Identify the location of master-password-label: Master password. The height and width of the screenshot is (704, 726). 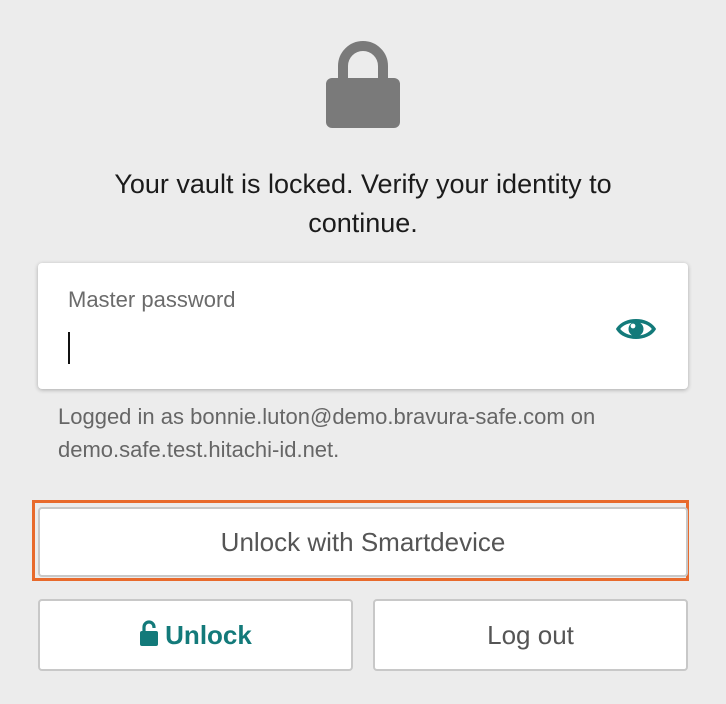
(152, 299).